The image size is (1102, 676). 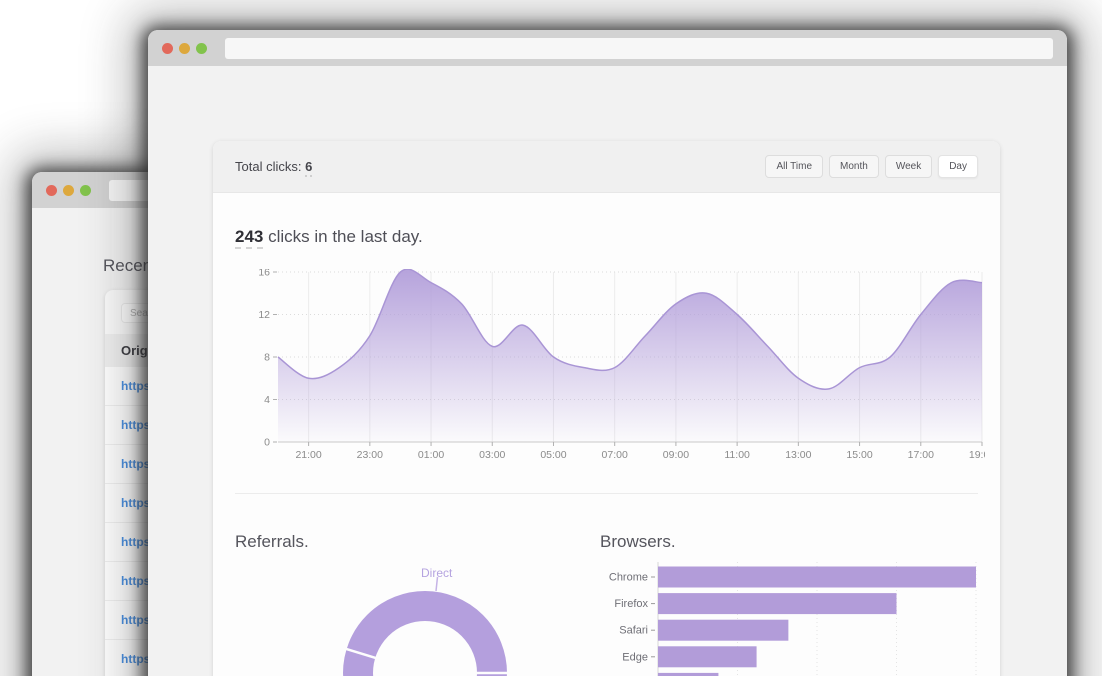 I want to click on svg-text: 21:00, so click(x=308, y=455).